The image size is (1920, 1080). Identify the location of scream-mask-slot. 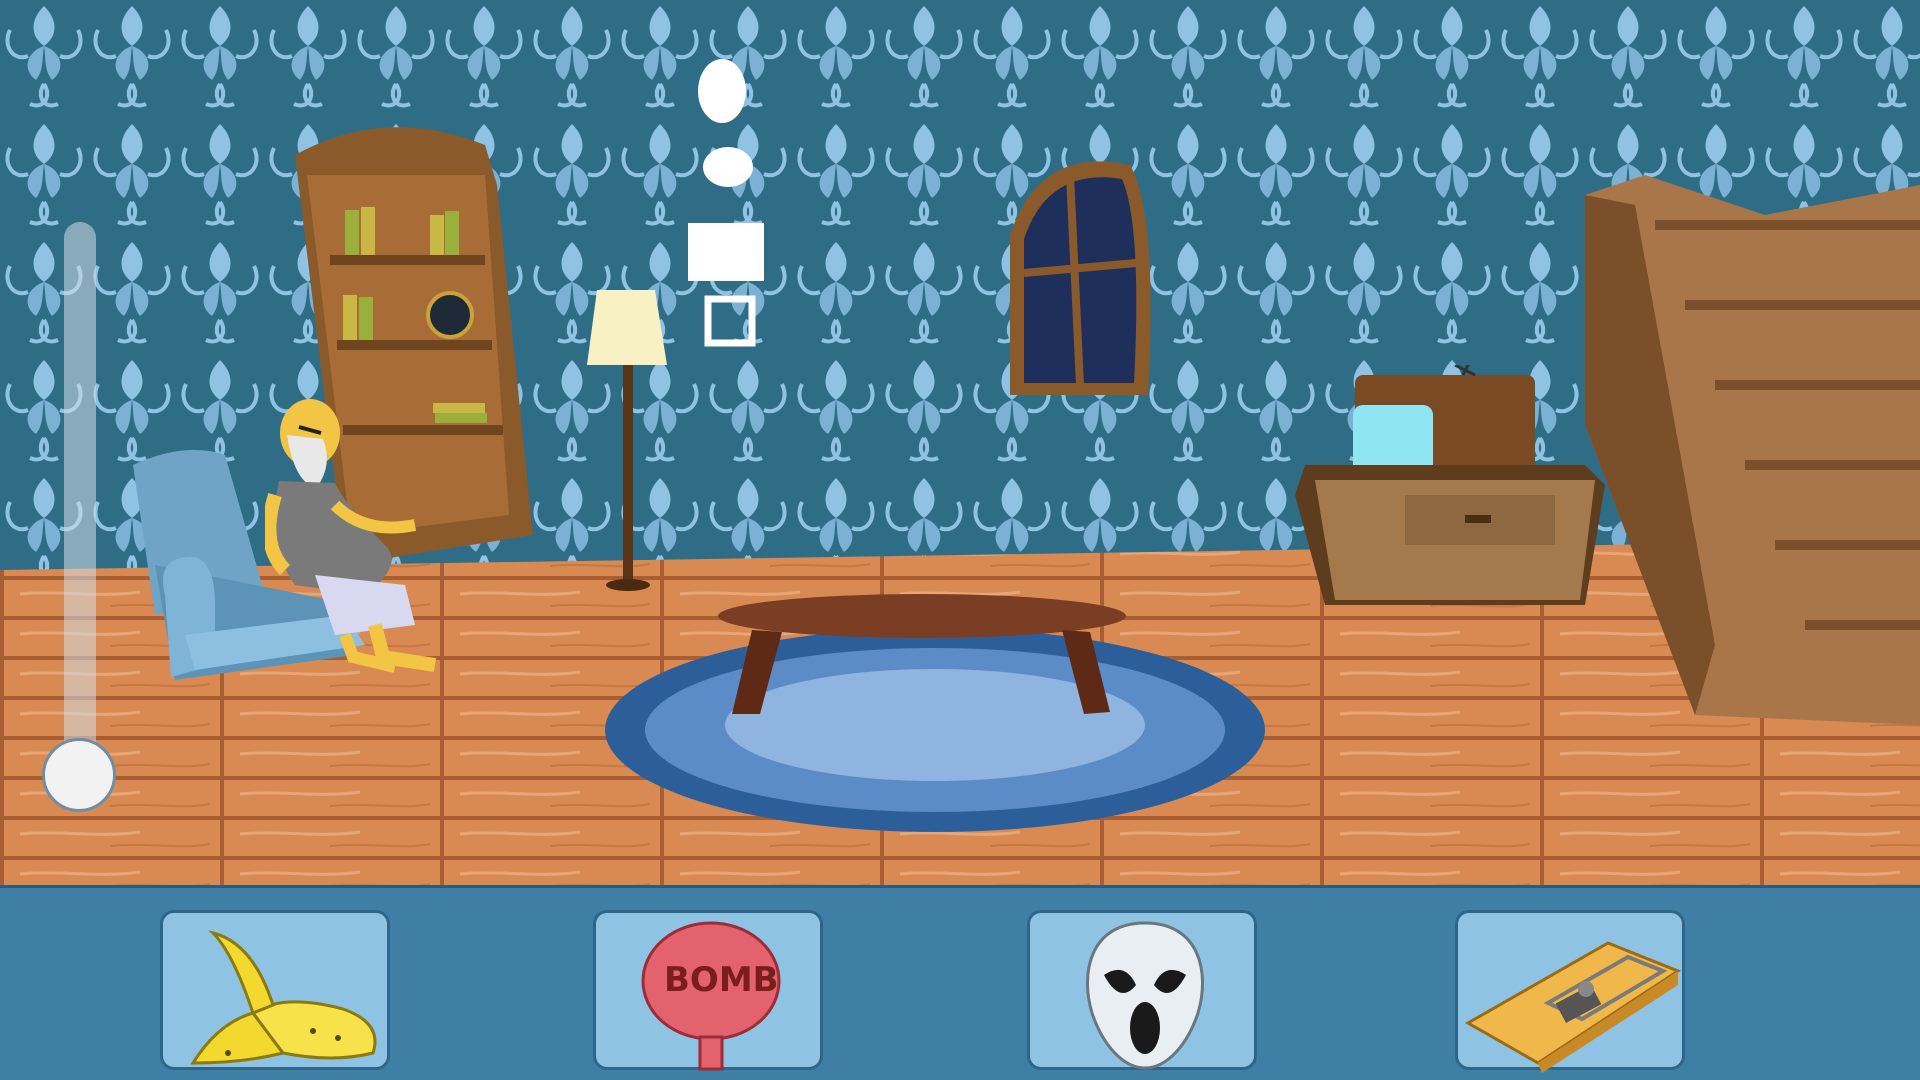
(1142, 990).